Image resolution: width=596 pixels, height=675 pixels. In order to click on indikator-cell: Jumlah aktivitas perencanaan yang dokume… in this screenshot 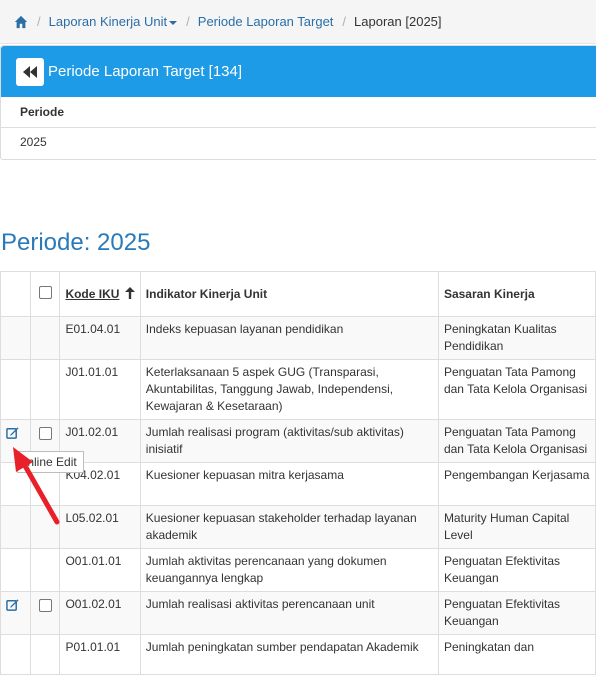, I will do `click(266, 569)`.